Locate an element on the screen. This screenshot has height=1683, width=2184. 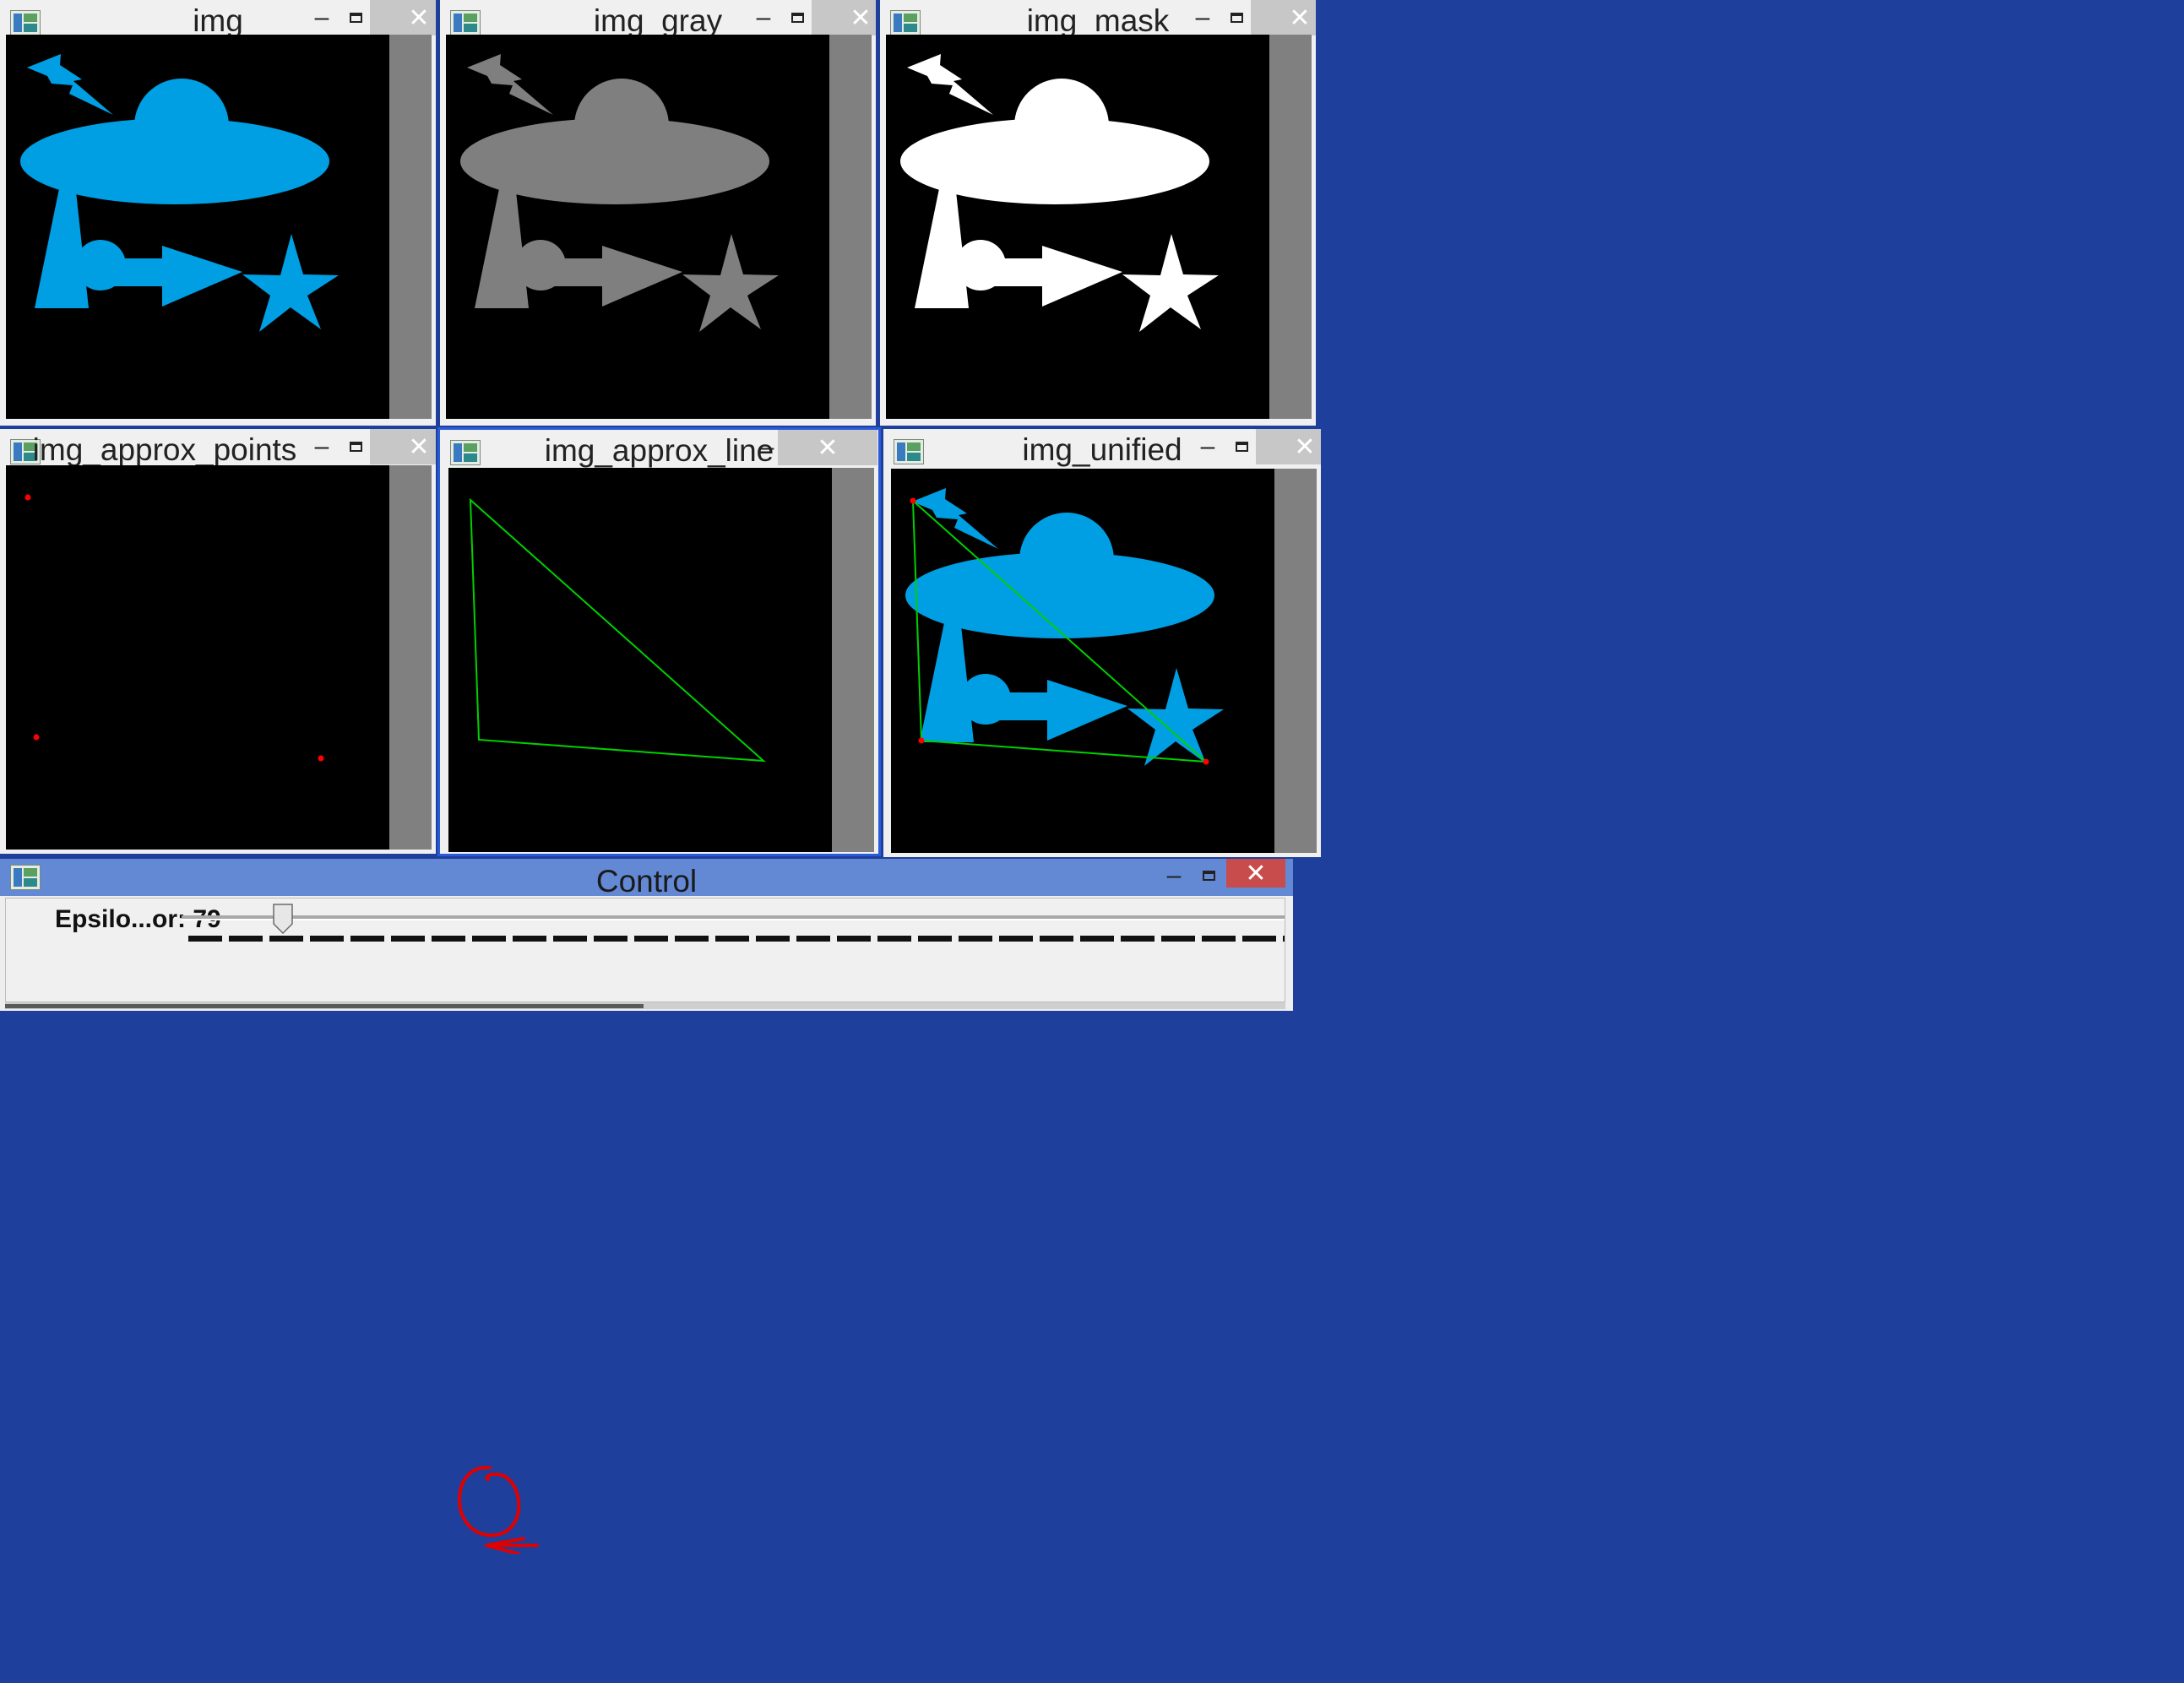
trackbar-ticks is located at coordinates (736, 939).